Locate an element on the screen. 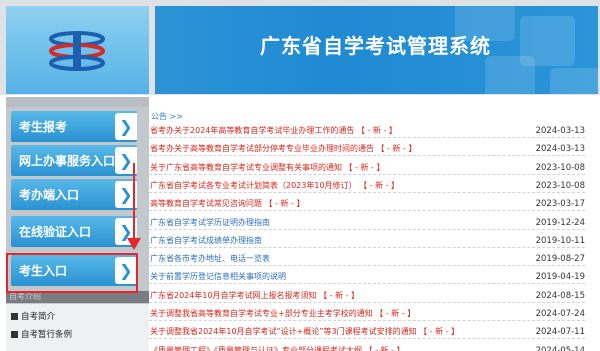 The width and height of the screenshot is (600, 351). notice-title: 广东省自学考试各专业考试计划简表（2023年10月修订） 【 - 新 - 】 is located at coordinates (274, 185).